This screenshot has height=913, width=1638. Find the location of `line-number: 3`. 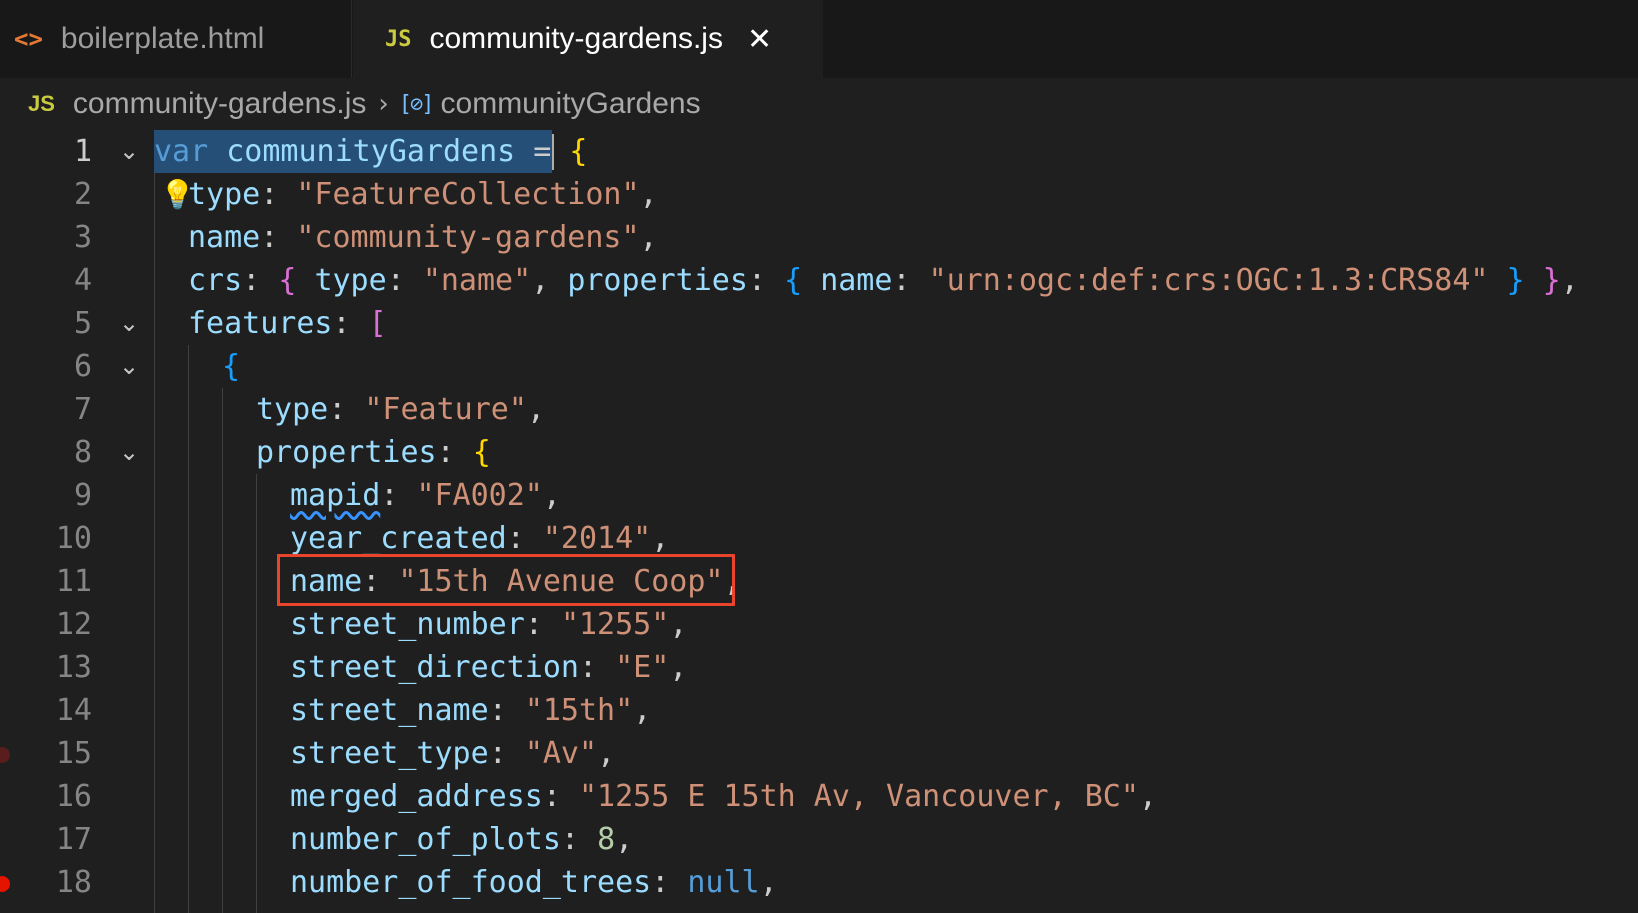

line-number: 3 is located at coordinates (82, 237).